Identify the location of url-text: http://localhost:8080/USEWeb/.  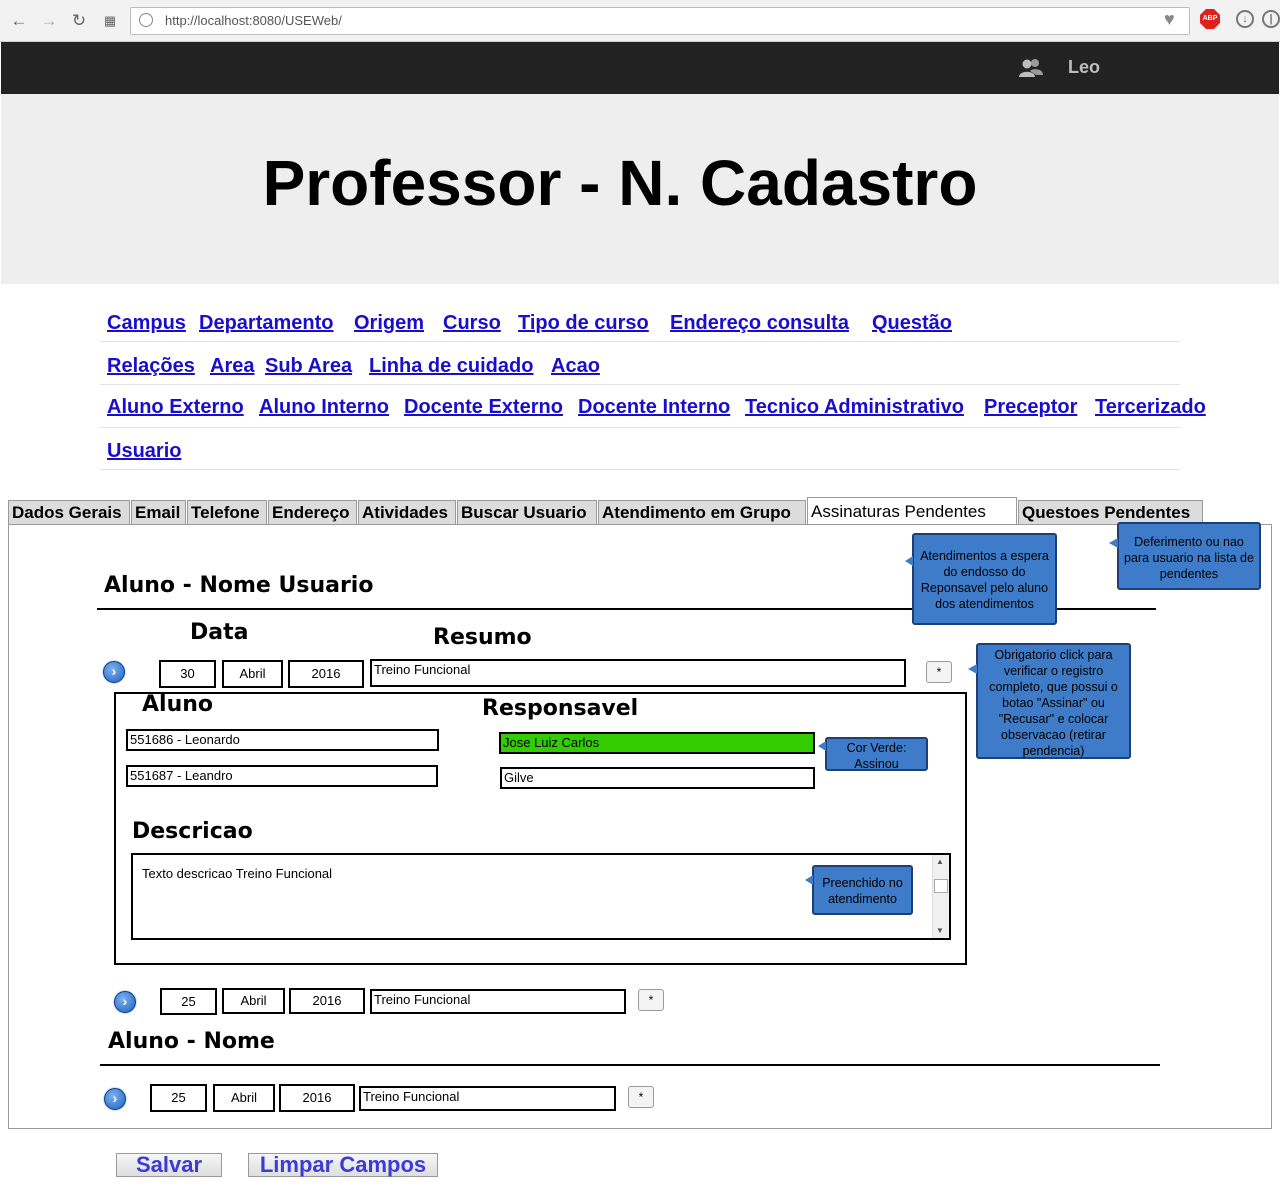
(253, 20).